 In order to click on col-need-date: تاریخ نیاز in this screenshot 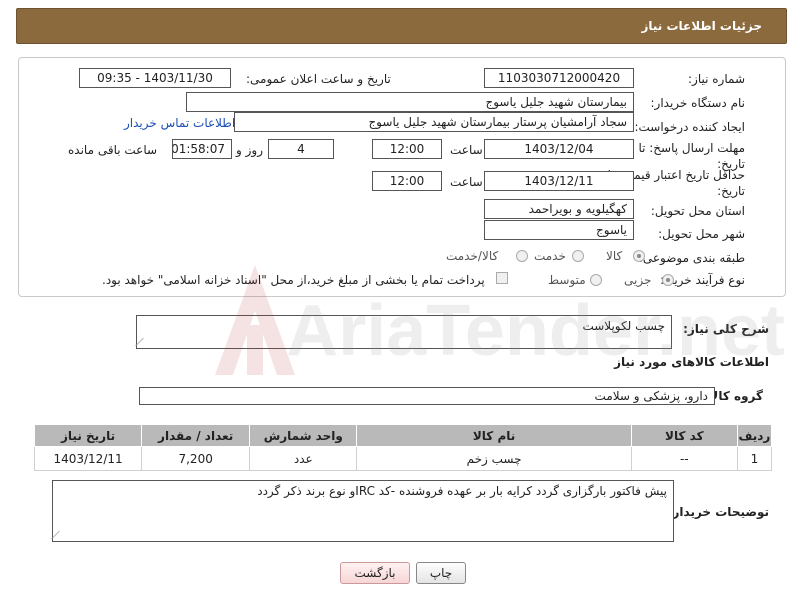, I will do `click(88, 435)`.